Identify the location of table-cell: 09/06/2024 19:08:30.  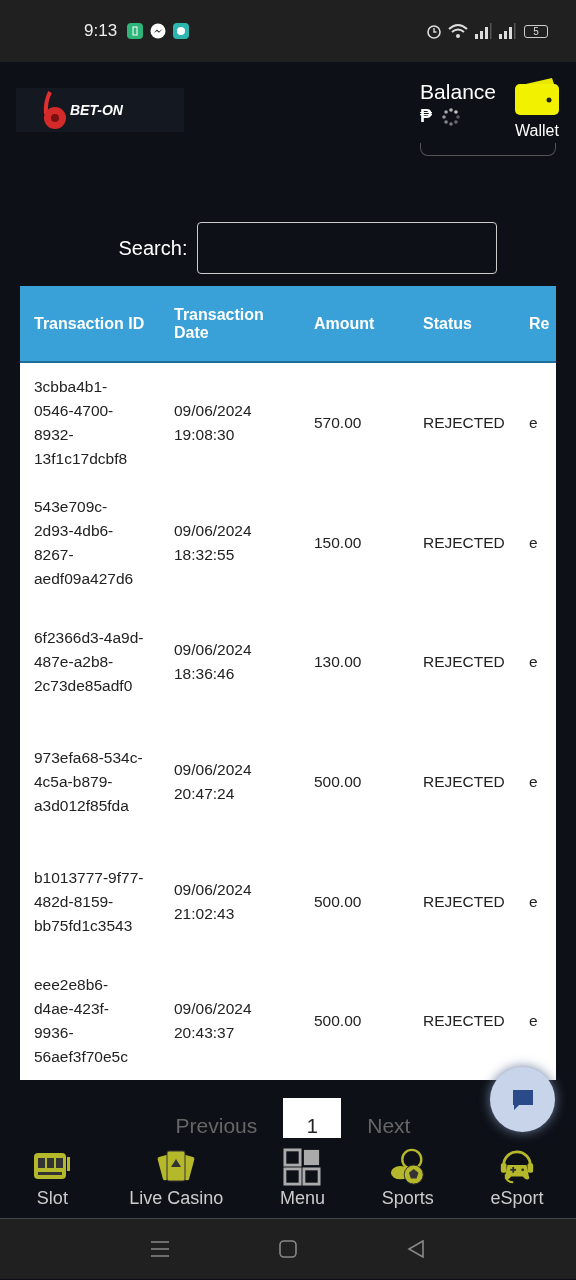
(230, 422).